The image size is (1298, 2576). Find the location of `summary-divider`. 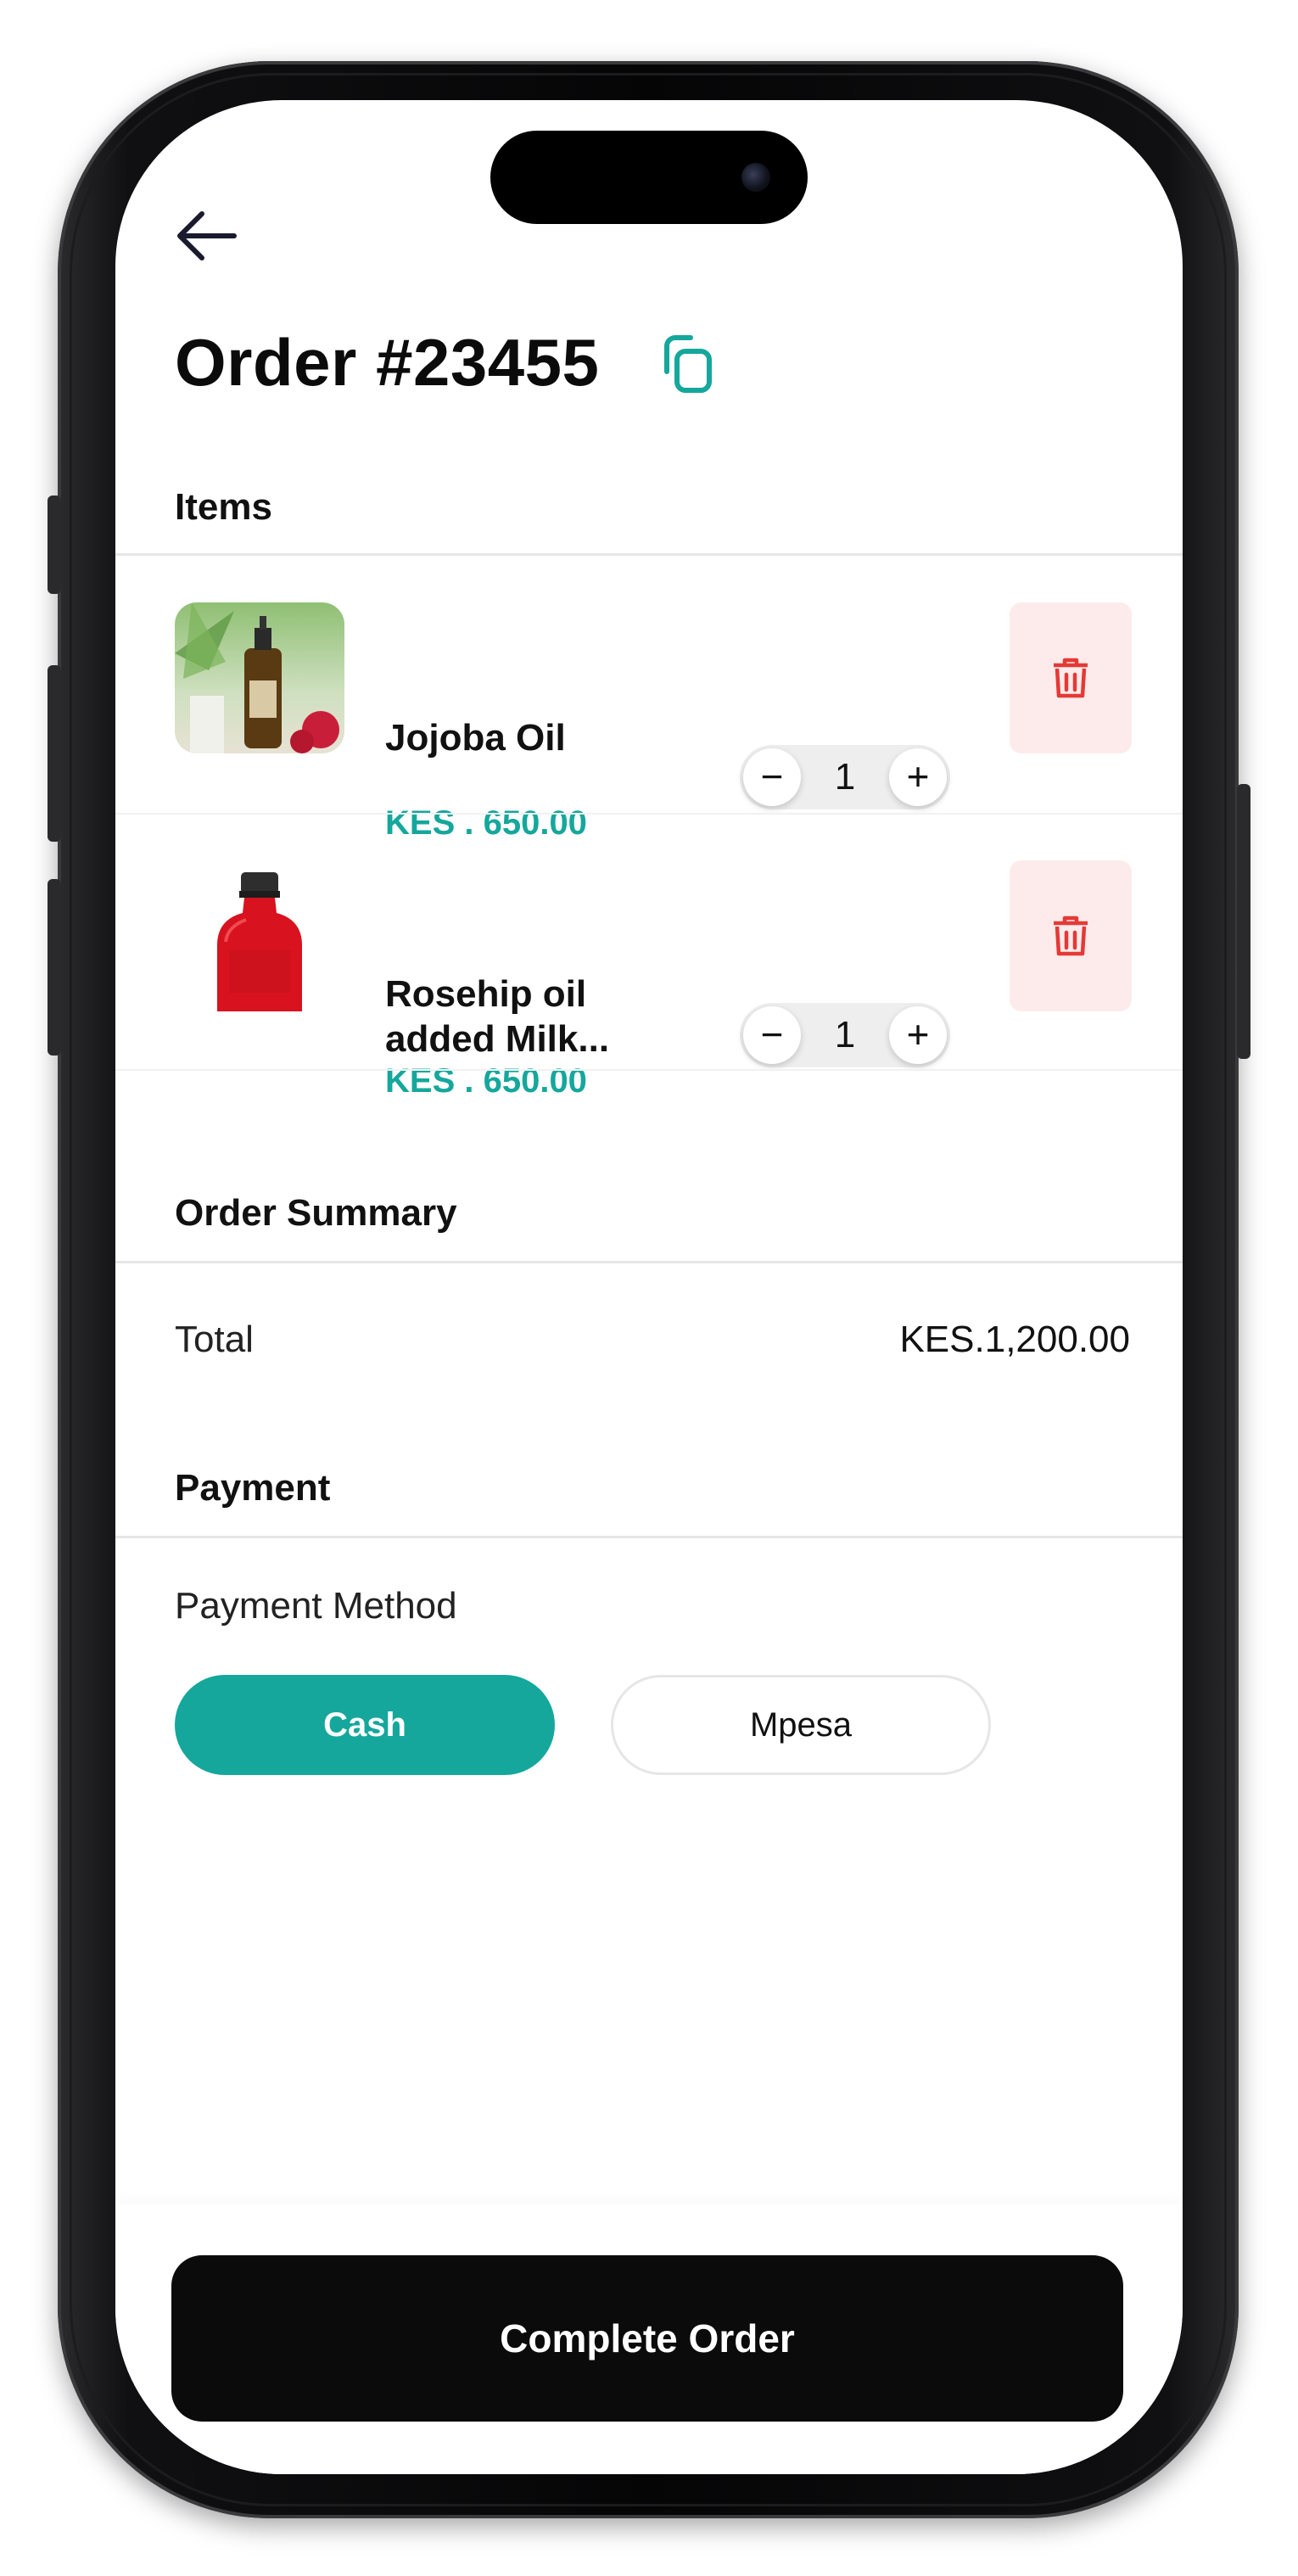

summary-divider is located at coordinates (649, 1262).